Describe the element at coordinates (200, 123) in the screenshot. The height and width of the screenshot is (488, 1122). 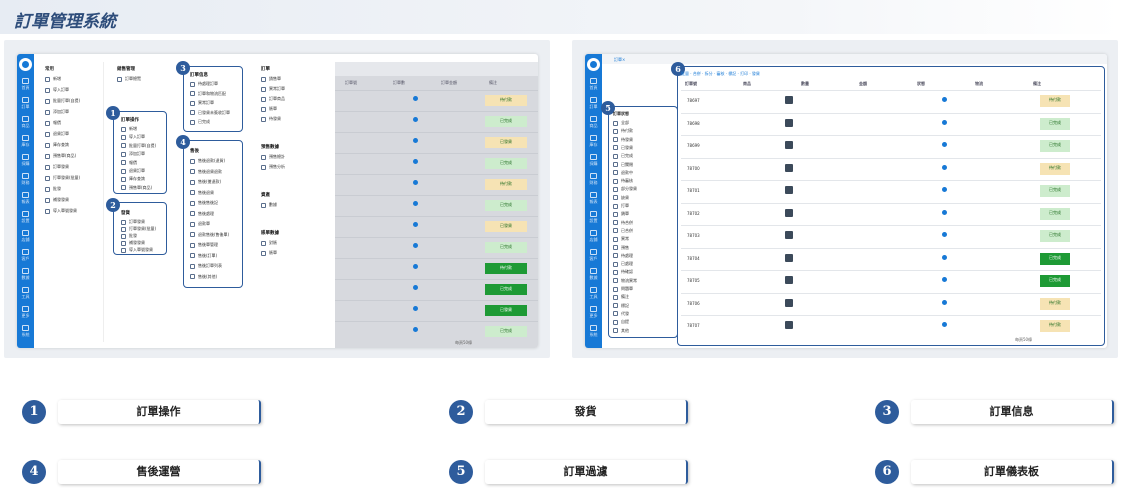
I see `menu-item: 已完成` at that location.